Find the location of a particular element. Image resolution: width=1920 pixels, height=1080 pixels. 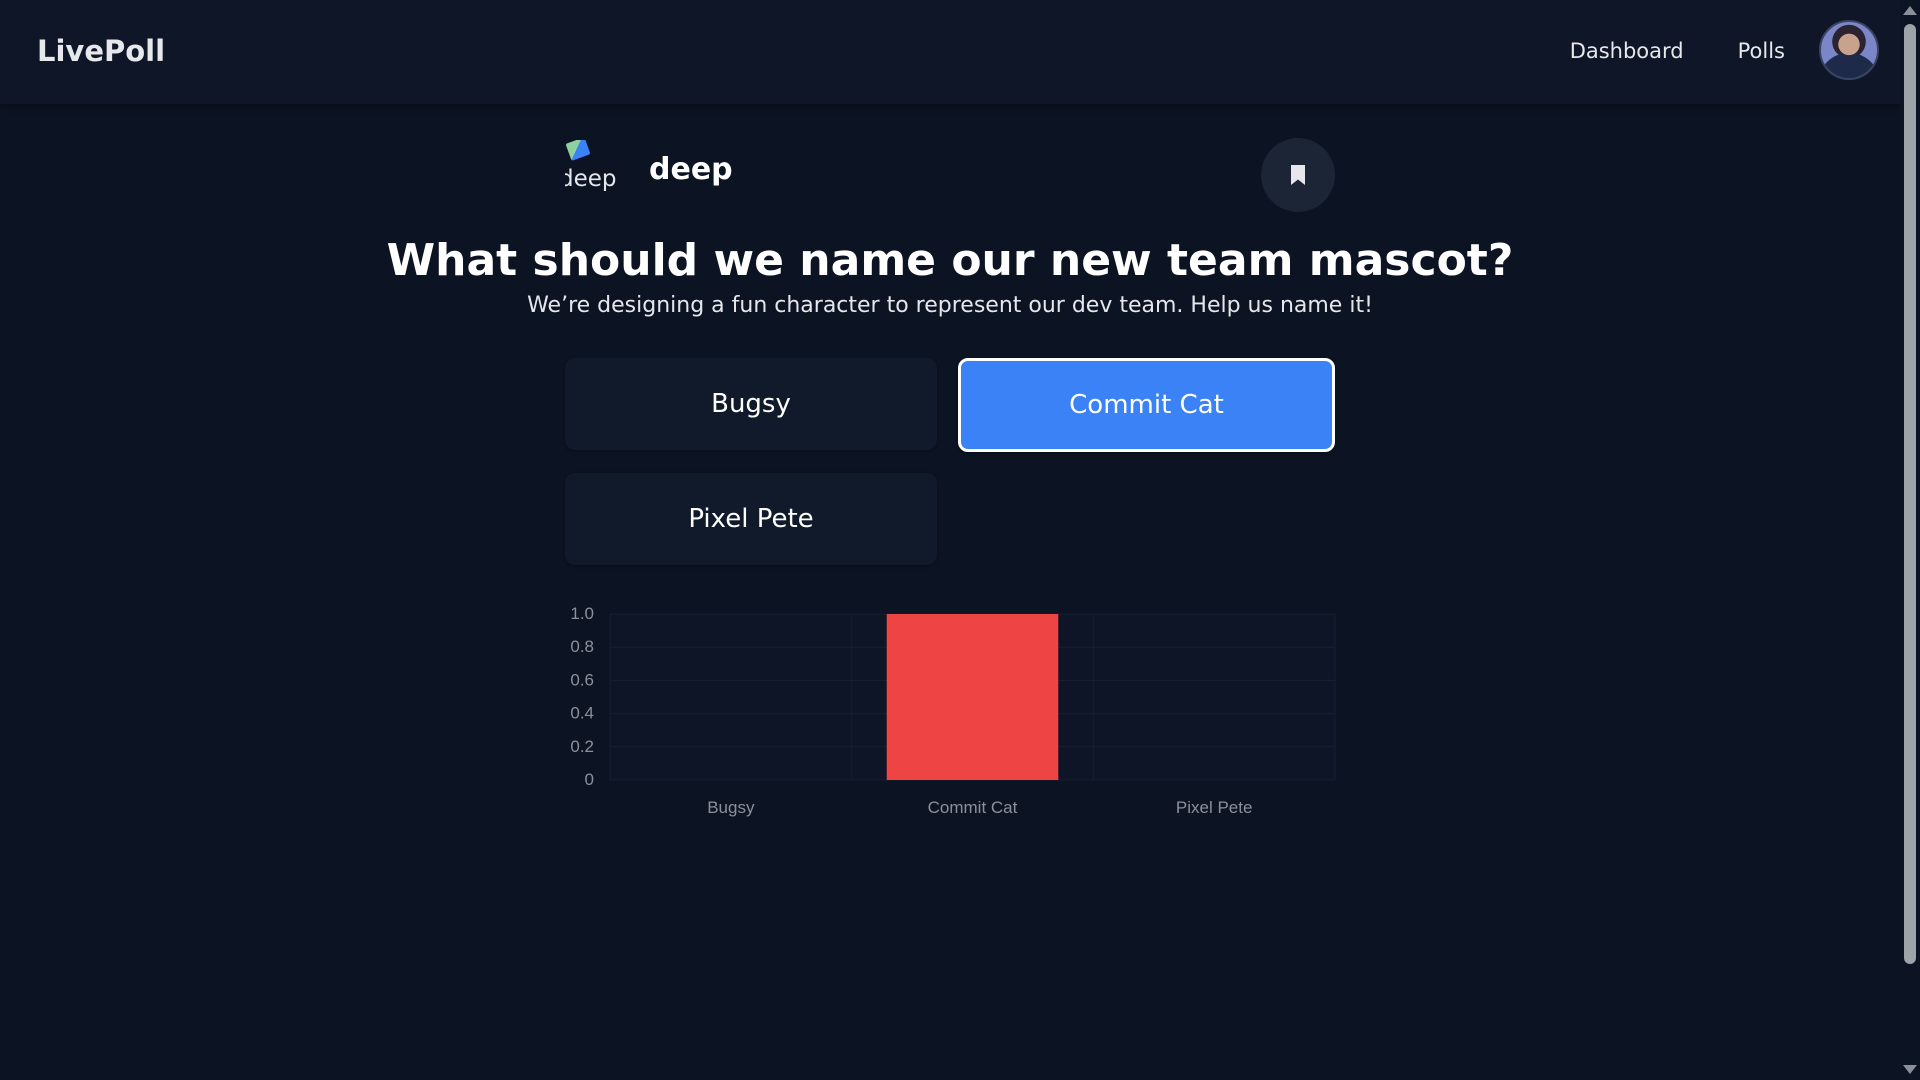

x-tick-label: Bugsy is located at coordinates (731, 807).